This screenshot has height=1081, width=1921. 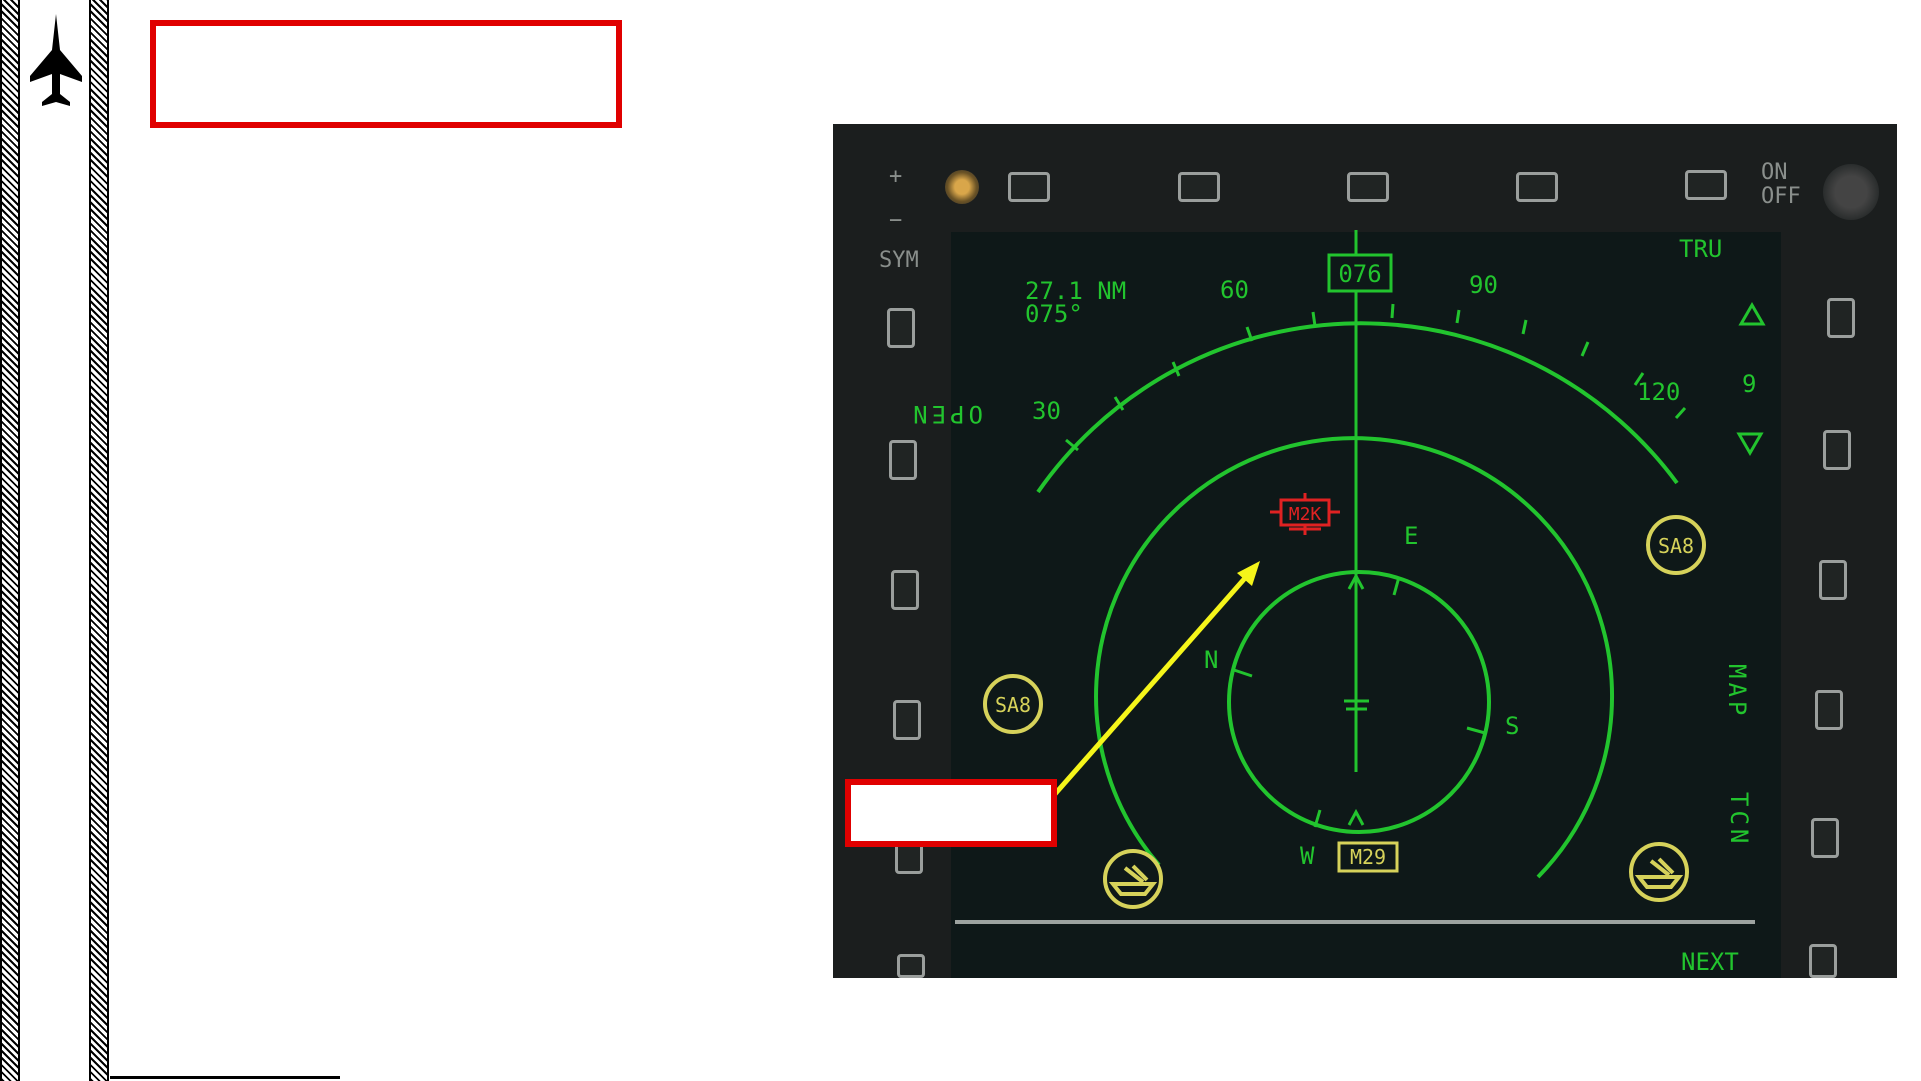 What do you see at coordinates (1054, 314) in the screenshot?
I see `bearing-readout: 075°` at bounding box center [1054, 314].